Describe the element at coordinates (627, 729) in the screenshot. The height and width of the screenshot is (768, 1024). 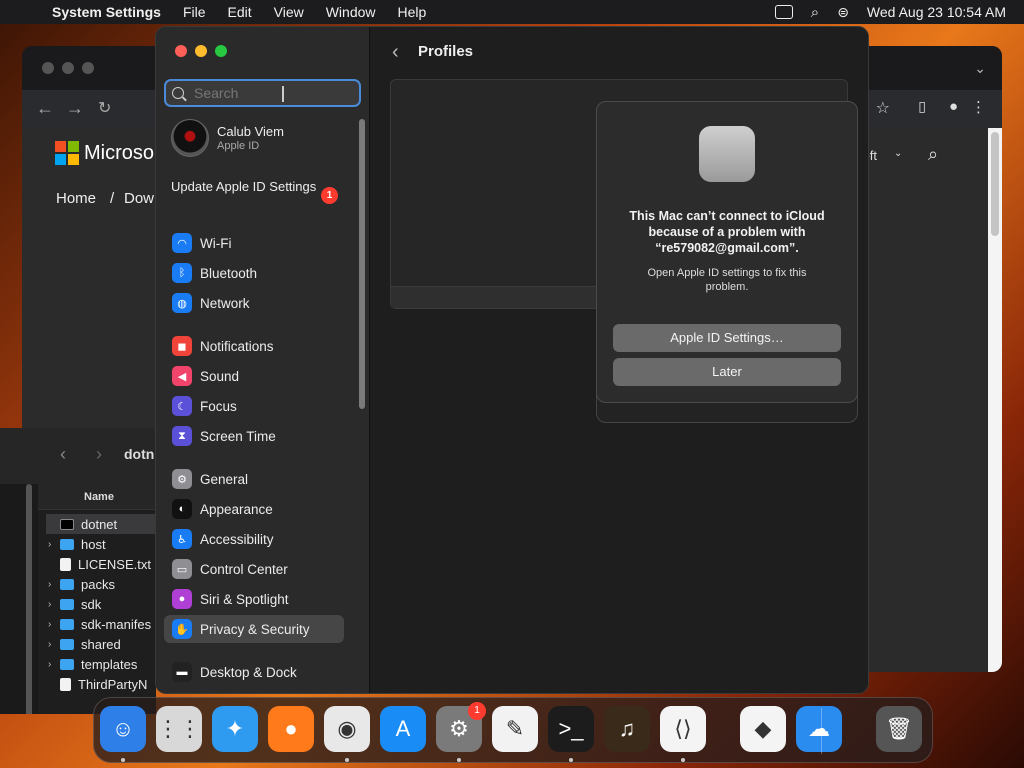
I see `garageband-icon: ♫` at that location.